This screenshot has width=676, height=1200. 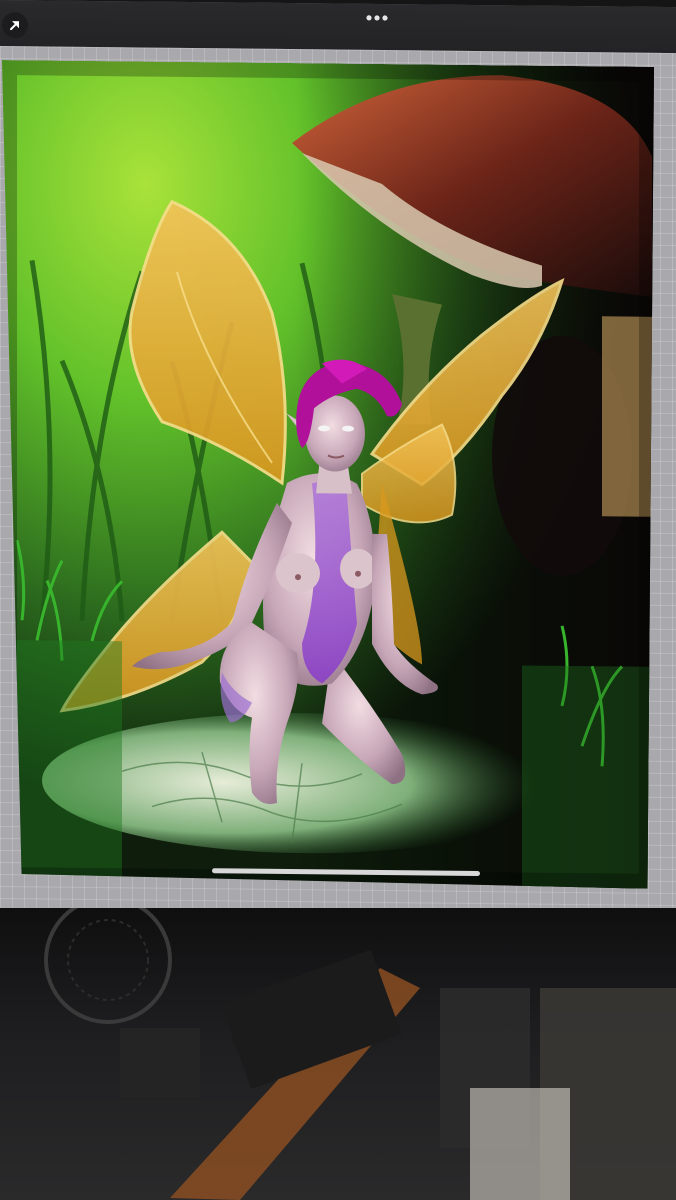 I want to click on more-options-button, so click(x=377, y=18).